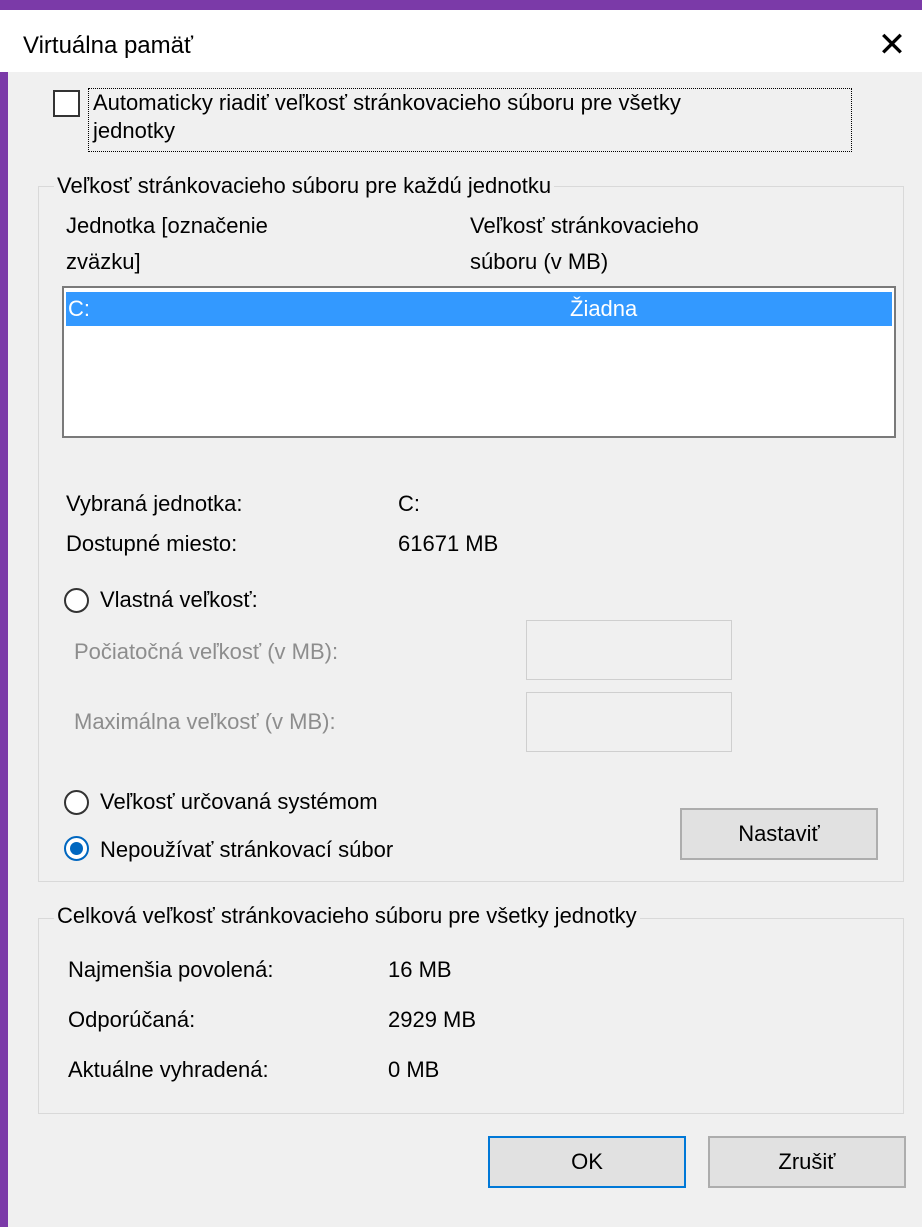 The image size is (922, 1227). Describe the element at coordinates (587, 1162) in the screenshot. I see `ok-button: OK` at that location.